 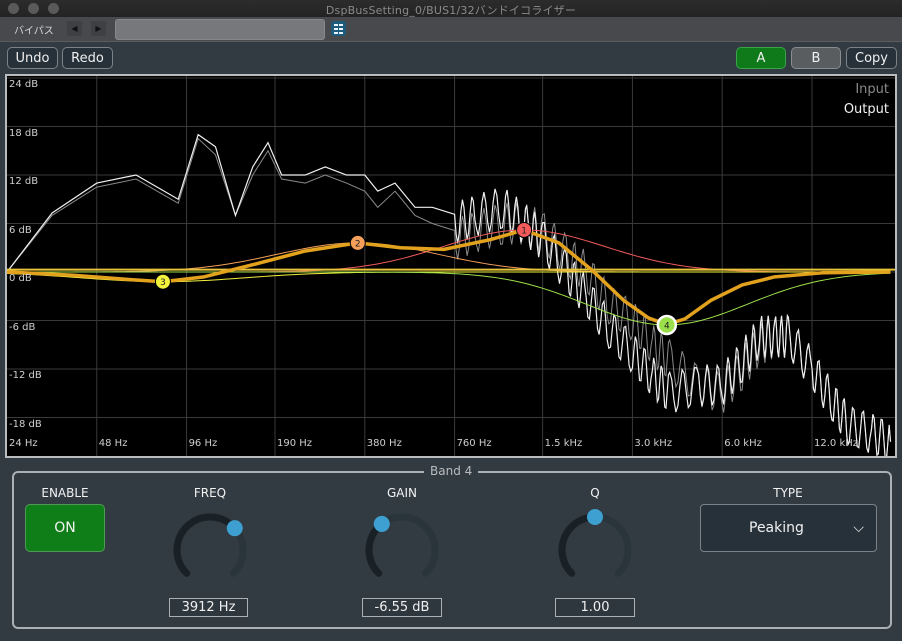 I want to click on preset-name-field, so click(x=220, y=29).